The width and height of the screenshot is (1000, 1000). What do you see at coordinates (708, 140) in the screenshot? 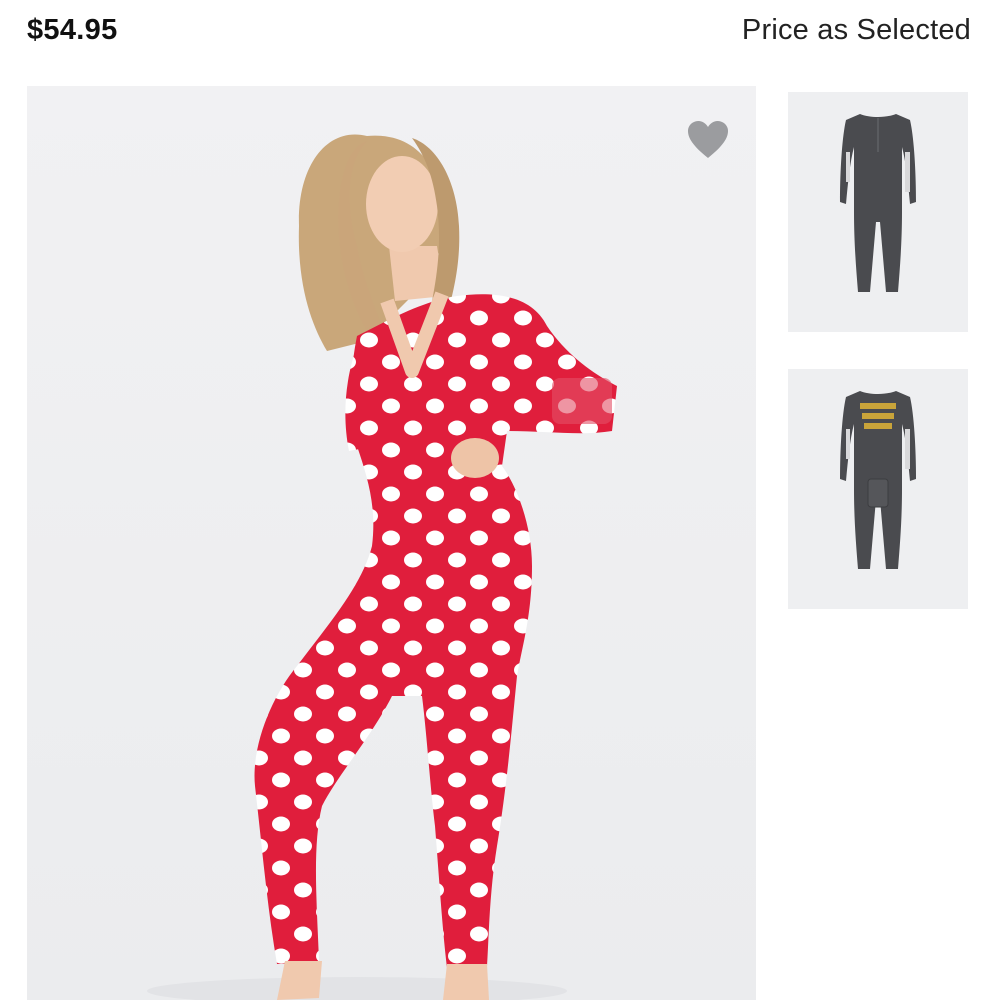
I see `heart-icon` at bounding box center [708, 140].